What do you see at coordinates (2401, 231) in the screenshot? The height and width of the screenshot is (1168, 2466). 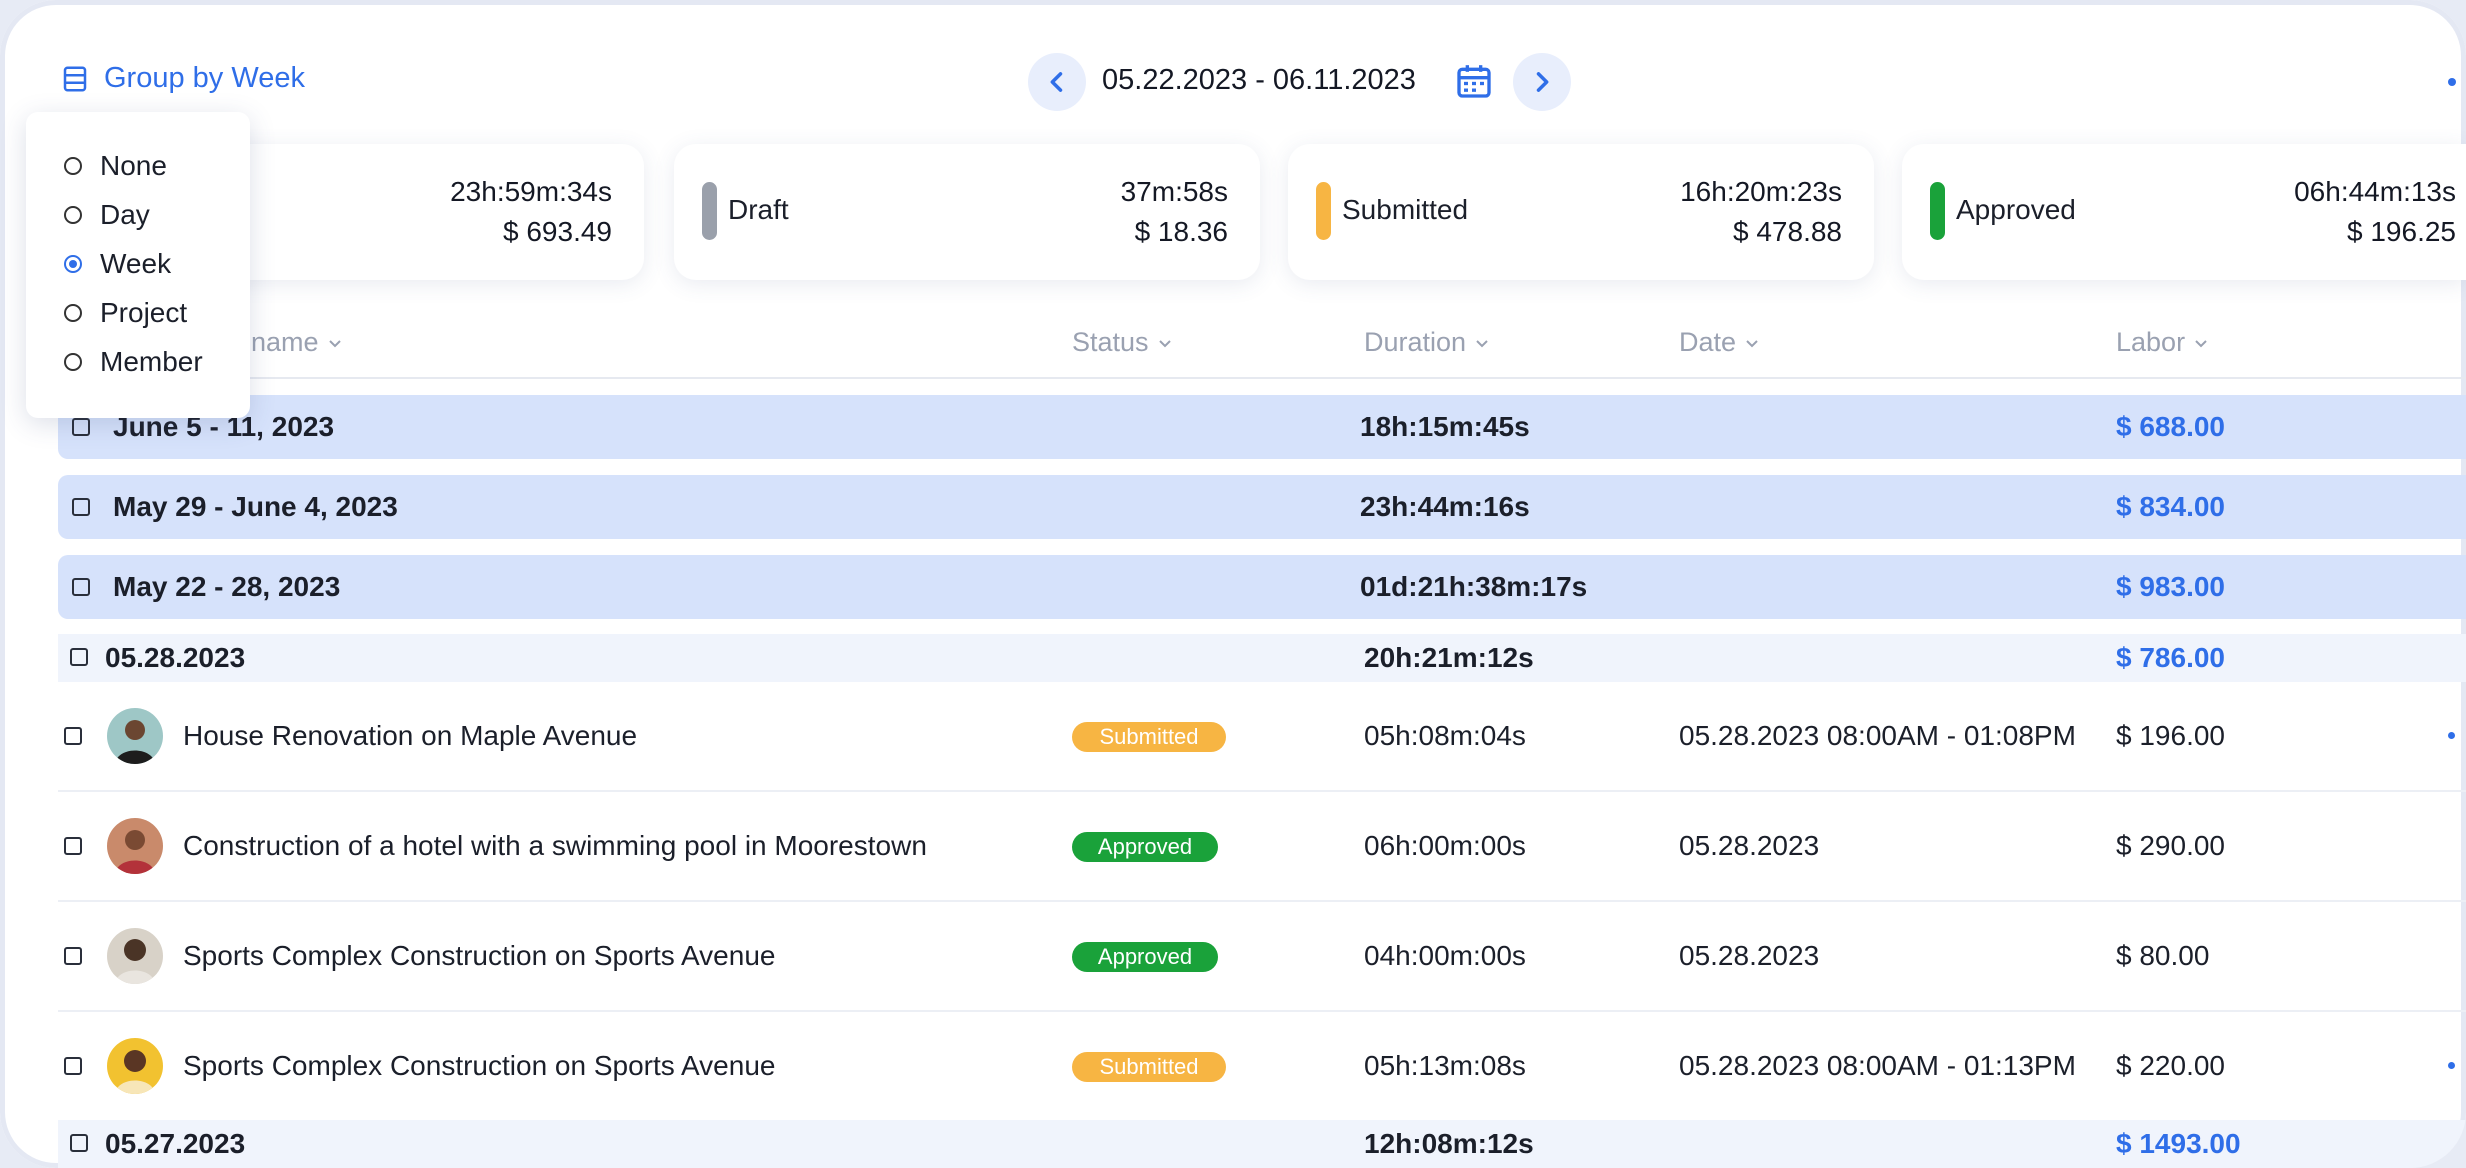 I see `card-amount: $ 196.25` at bounding box center [2401, 231].